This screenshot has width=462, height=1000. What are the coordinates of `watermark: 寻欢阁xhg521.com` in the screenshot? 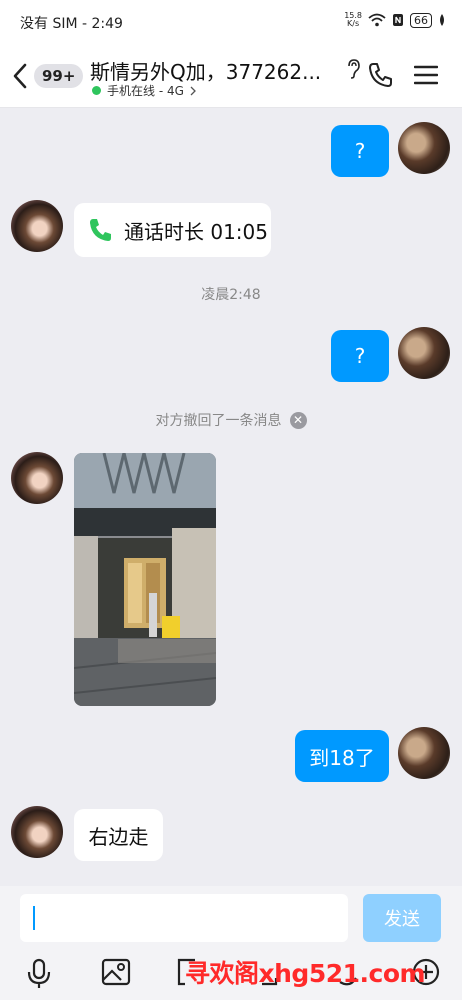 It's located at (305, 973).